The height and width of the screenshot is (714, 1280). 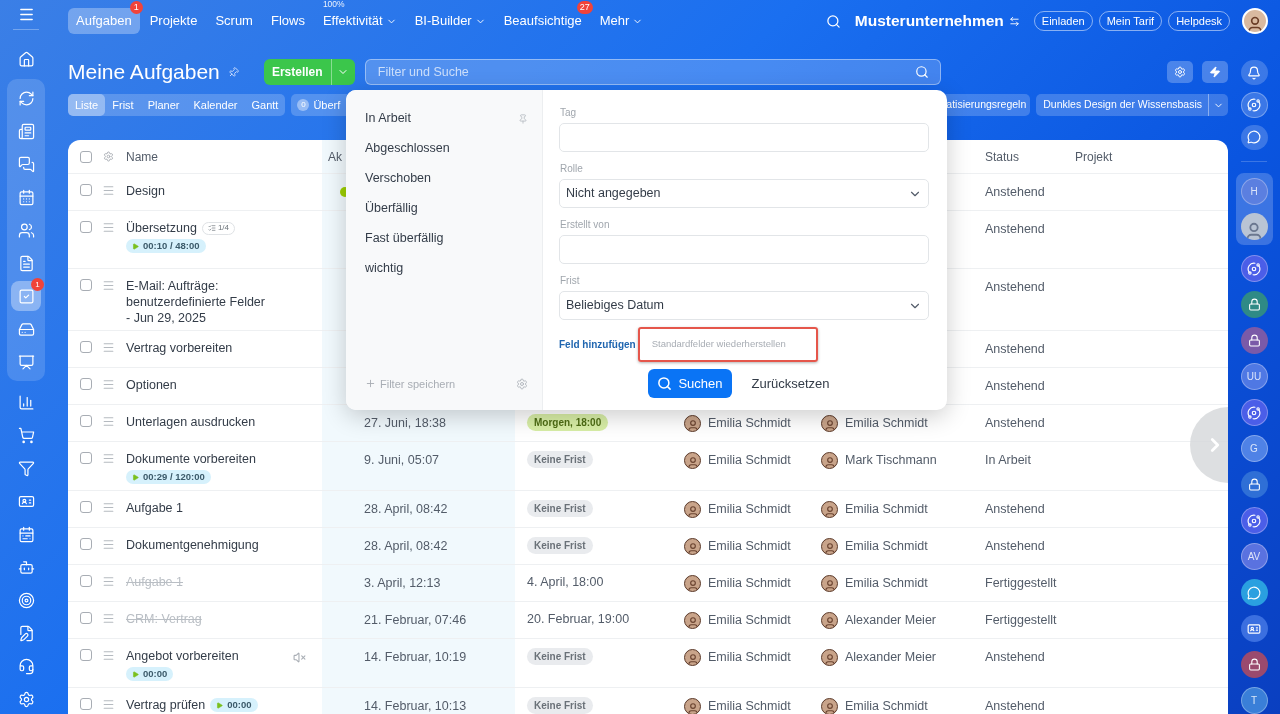 I want to click on search-field: Filter und Suche, so click(x=652, y=72).